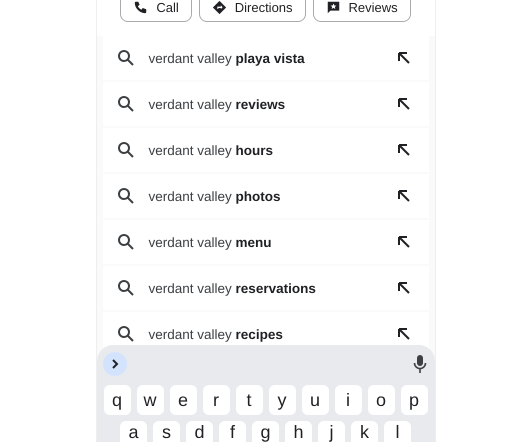  What do you see at coordinates (331, 431) in the screenshot?
I see `key: j` at bounding box center [331, 431].